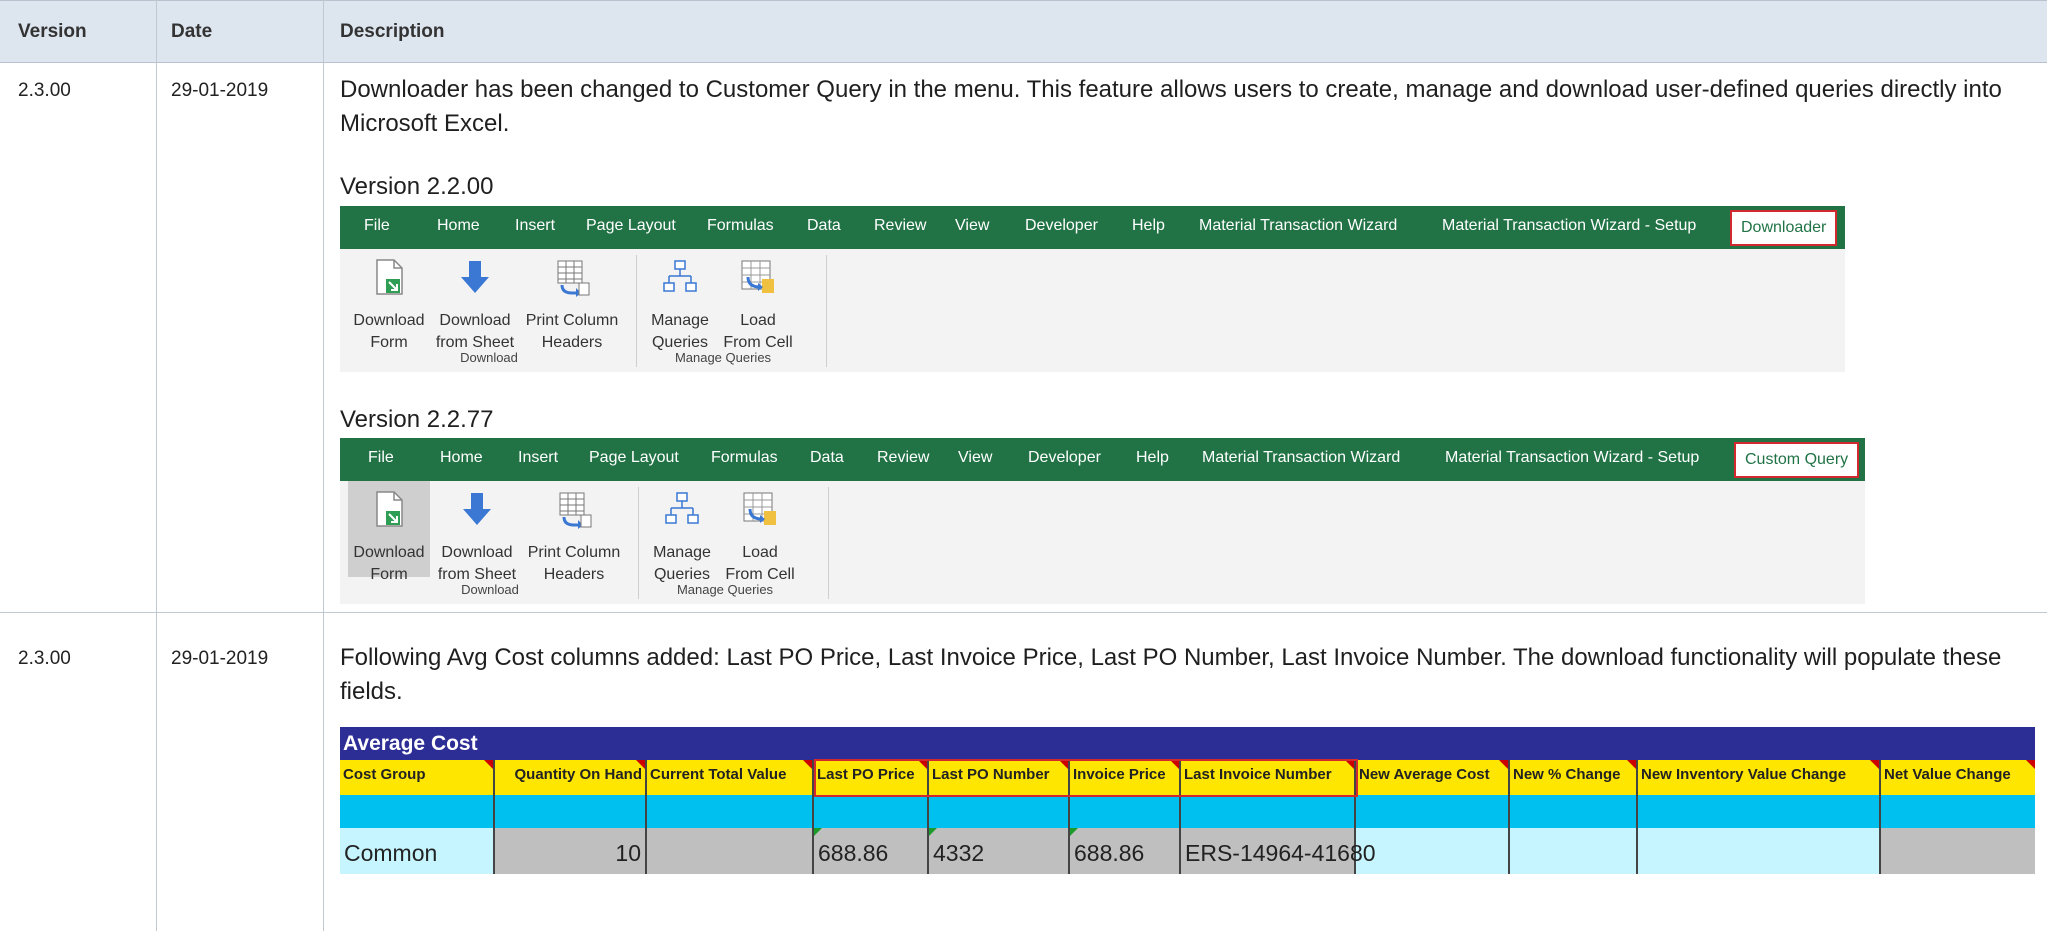 The height and width of the screenshot is (931, 2047). I want to click on row1-date: 29-01-2019, so click(220, 90).